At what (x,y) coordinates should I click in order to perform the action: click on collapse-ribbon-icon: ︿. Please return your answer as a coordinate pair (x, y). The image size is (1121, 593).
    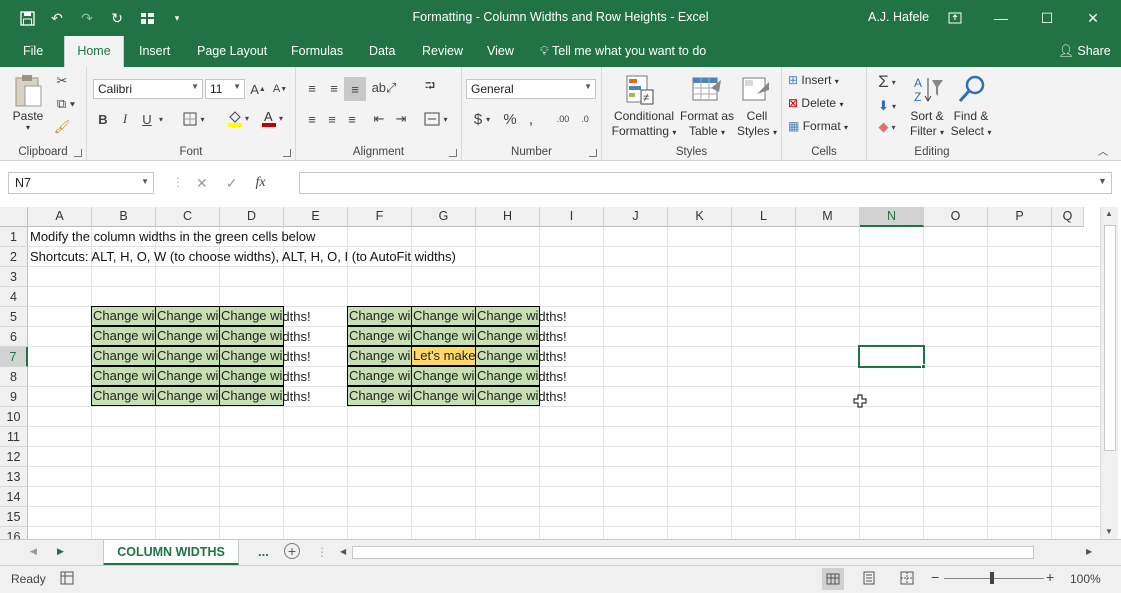
    Looking at the image, I should click on (1103, 150).